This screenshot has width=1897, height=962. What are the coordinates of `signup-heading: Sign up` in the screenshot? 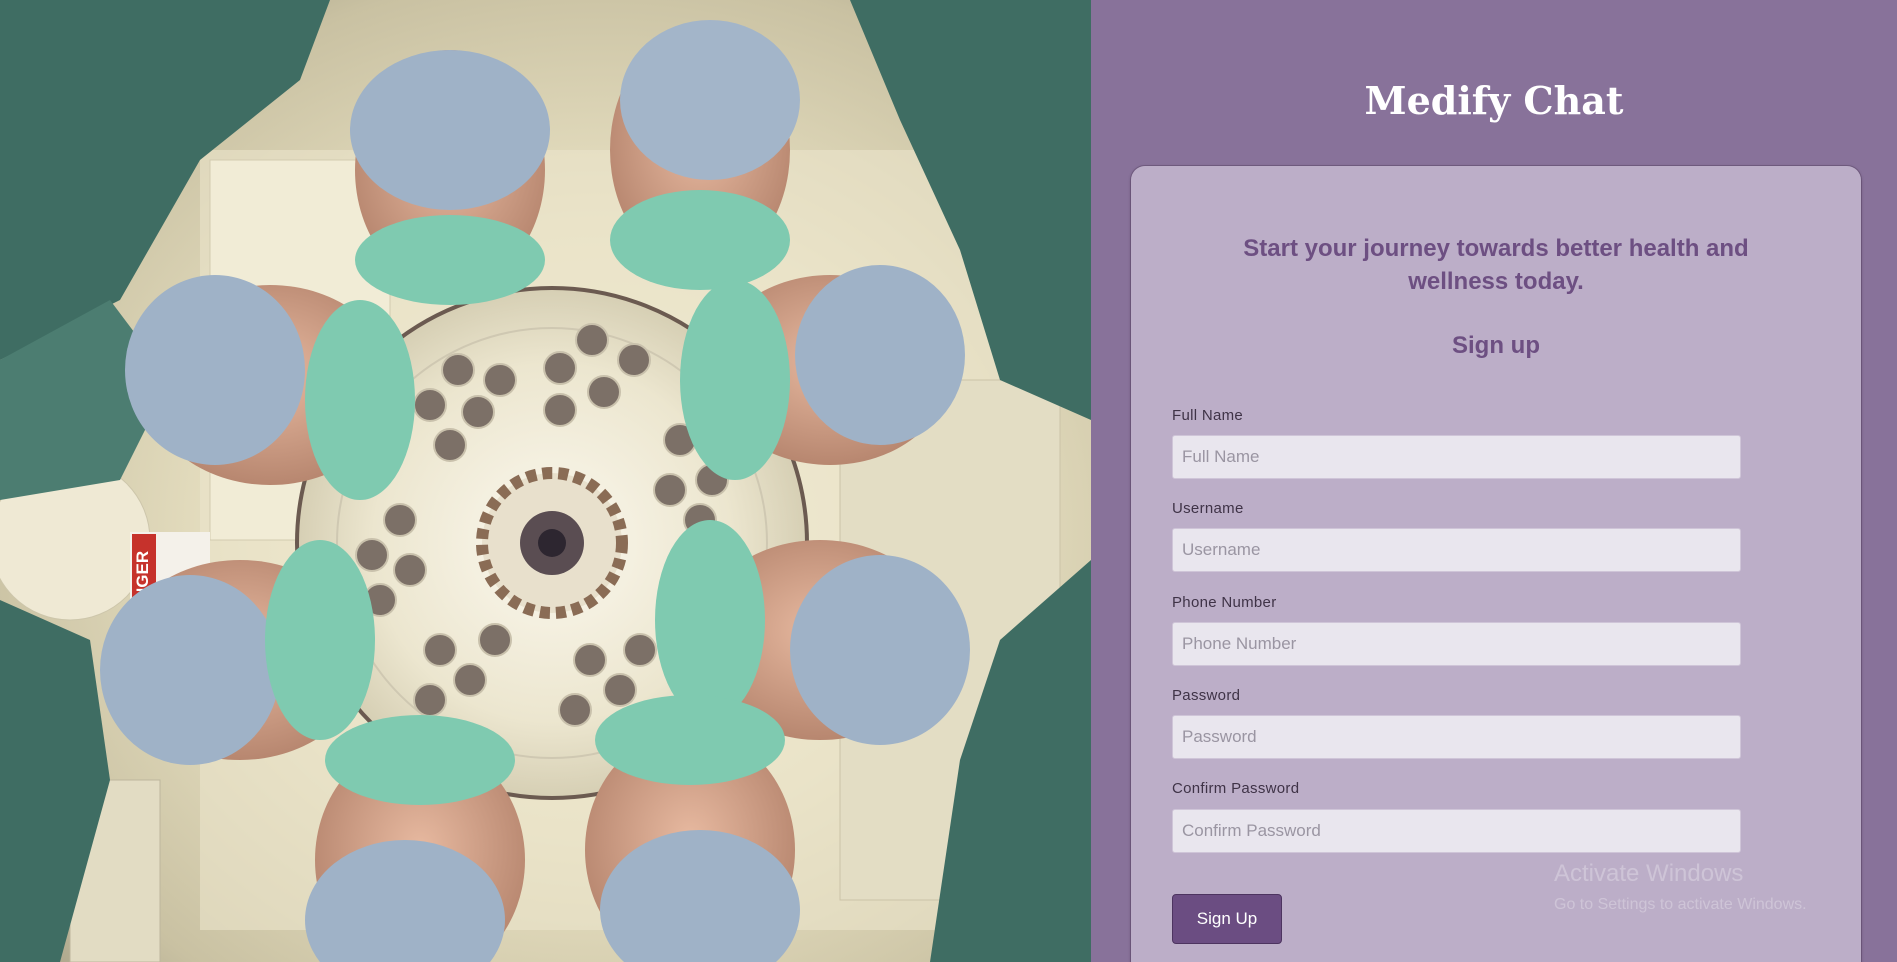 It's located at (1496, 345).